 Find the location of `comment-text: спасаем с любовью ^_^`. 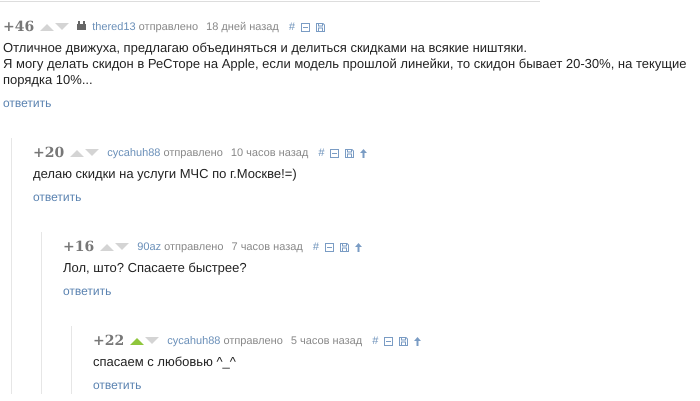

comment-text: спасаем с любовью ^_^ is located at coordinates (165, 362).